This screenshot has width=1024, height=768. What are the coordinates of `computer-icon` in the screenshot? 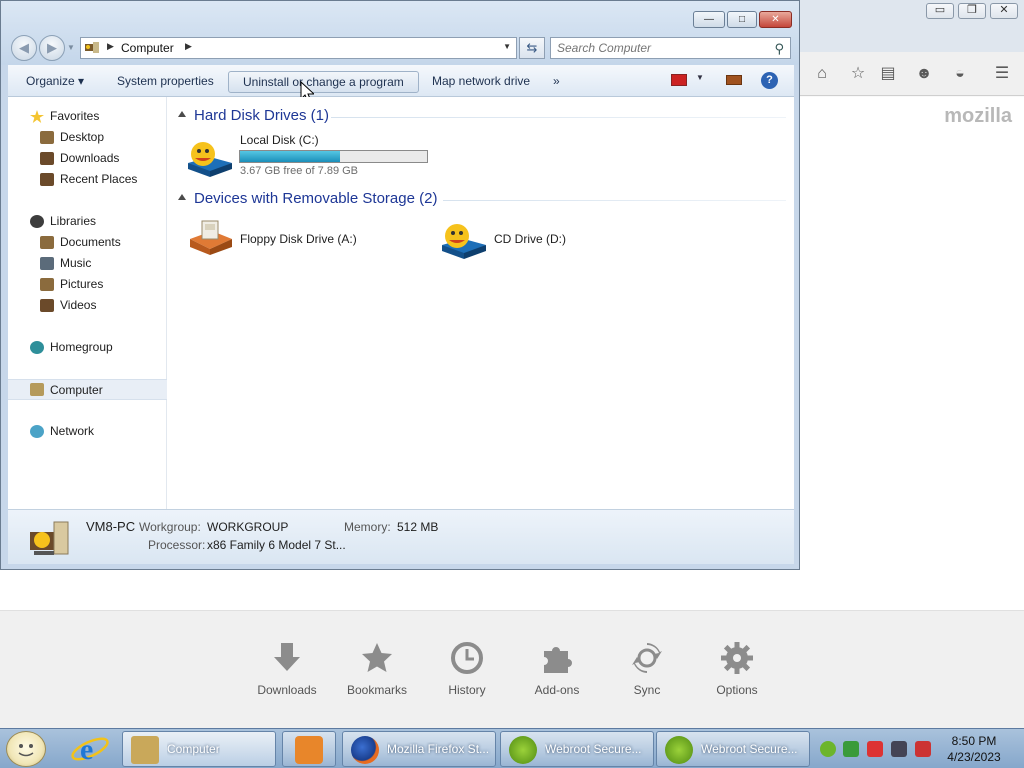 It's located at (145, 750).